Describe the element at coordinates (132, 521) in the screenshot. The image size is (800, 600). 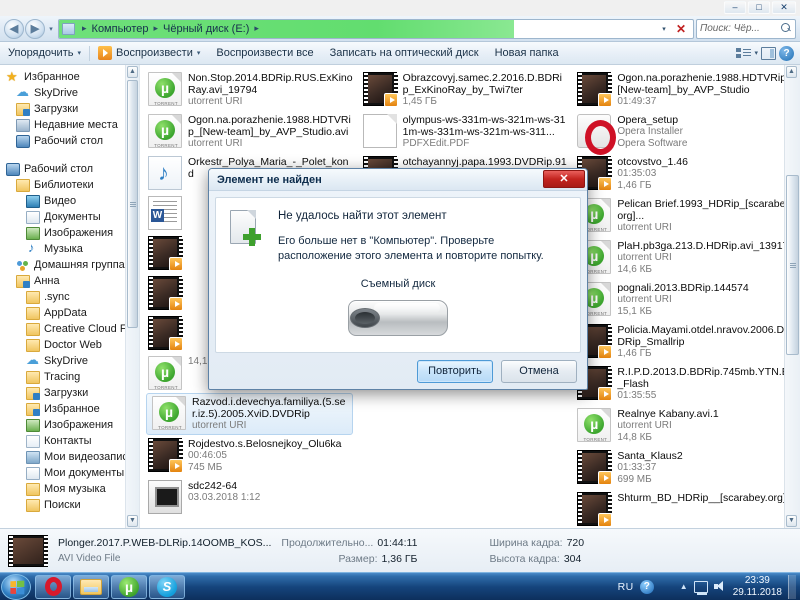
I see `navpane-scroll-down-icon: ▼` at that location.